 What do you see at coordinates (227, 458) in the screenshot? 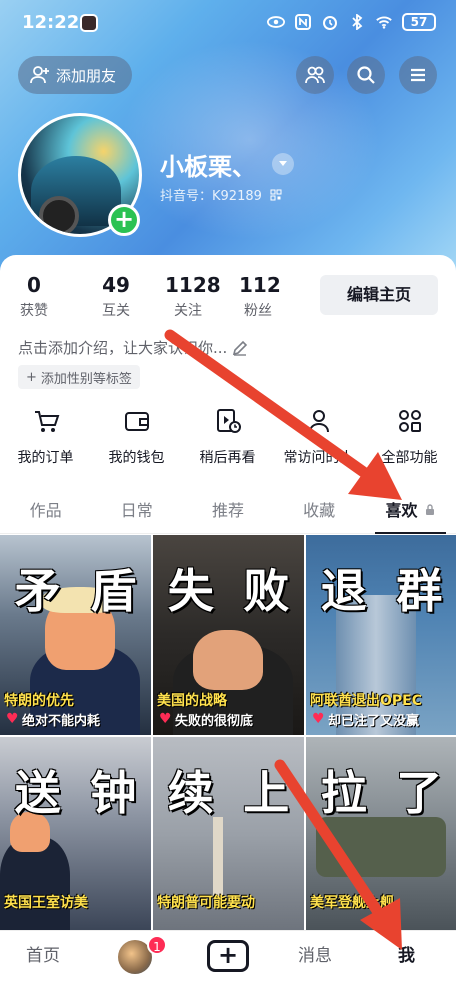
I see `feature-label: 稍后再看` at bounding box center [227, 458].